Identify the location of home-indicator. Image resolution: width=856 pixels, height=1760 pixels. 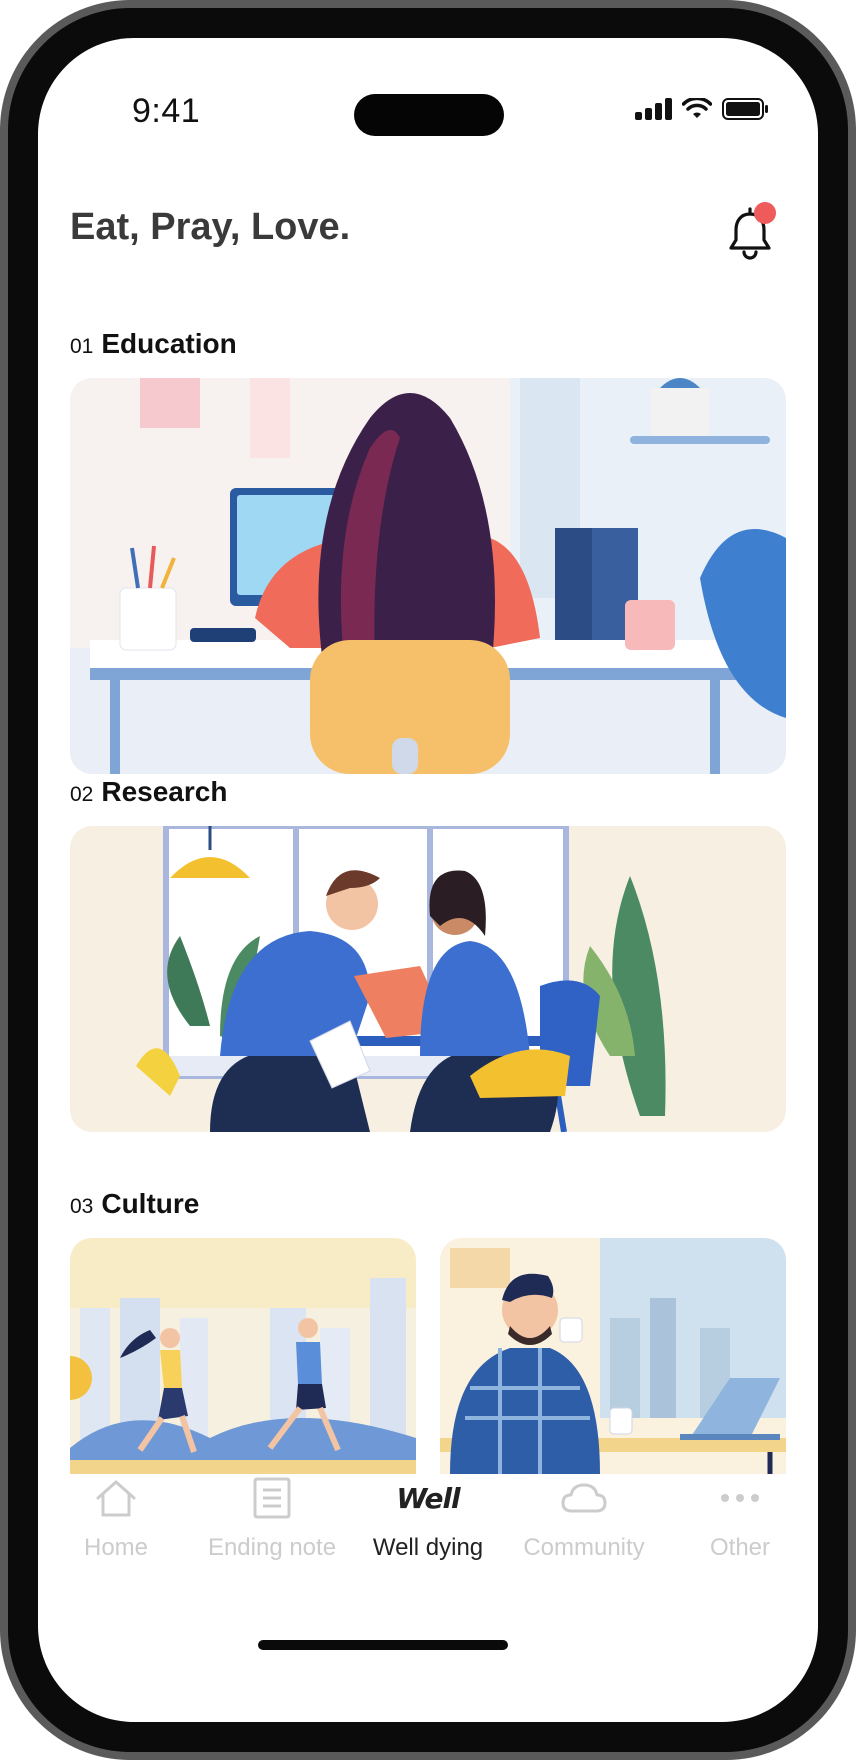
(383, 1645).